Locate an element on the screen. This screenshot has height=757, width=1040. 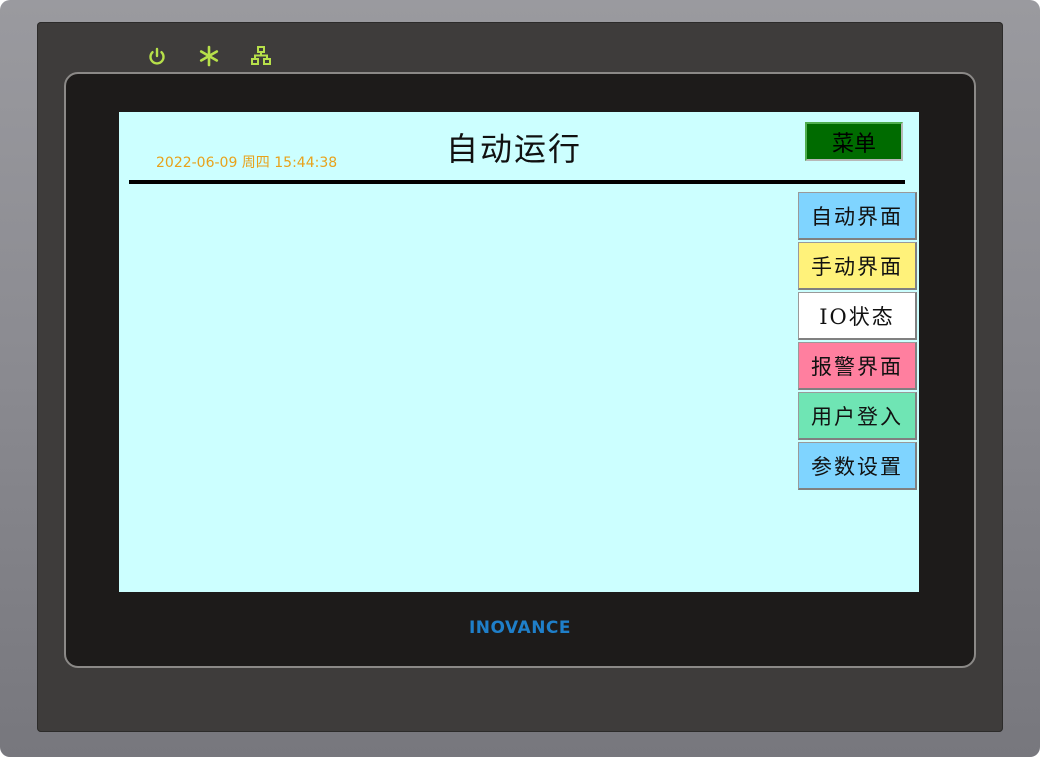
nav-alarm-button: 报警界面 is located at coordinates (857, 366).